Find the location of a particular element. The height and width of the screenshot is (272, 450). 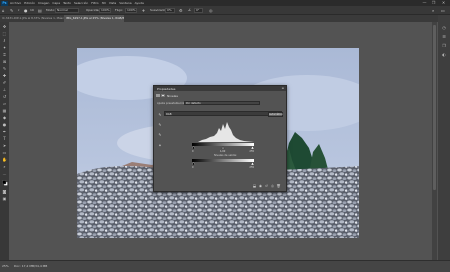

blur-icon: ◆ is located at coordinates (5, 117).